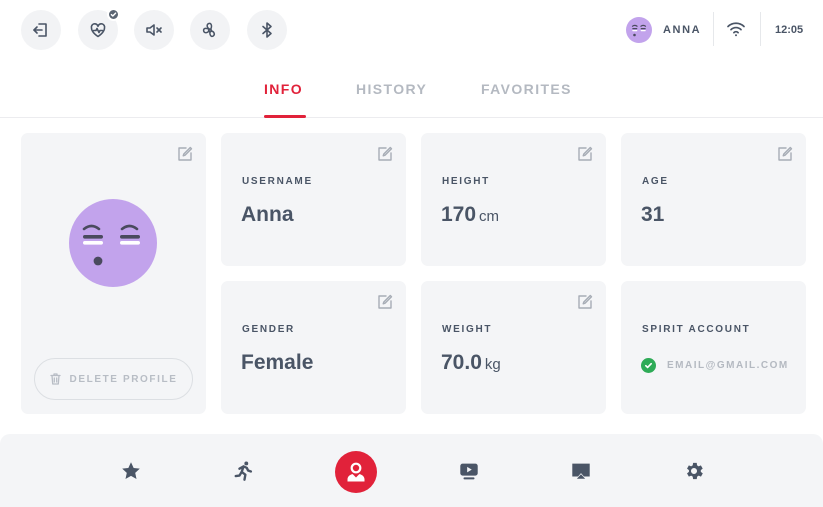 Image resolution: width=823 pixels, height=507 pixels. I want to click on fan-icon, so click(209, 30).